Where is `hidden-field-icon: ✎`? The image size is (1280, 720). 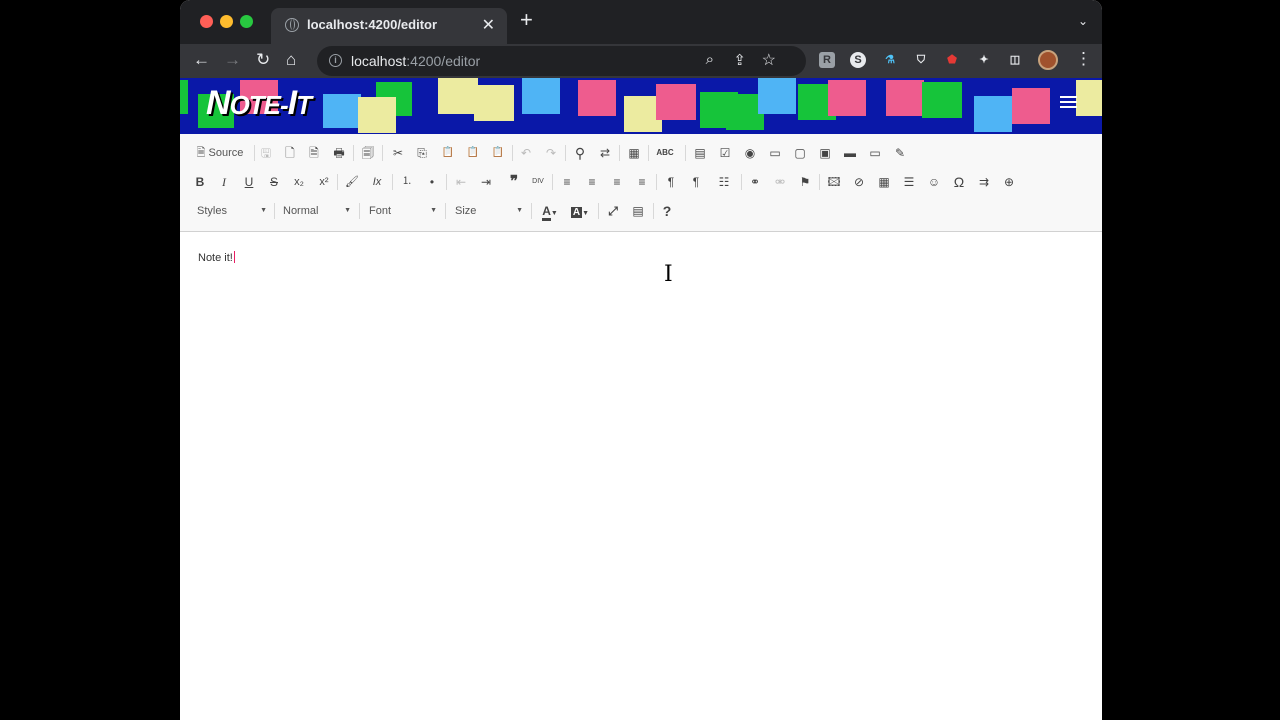 hidden-field-icon: ✎ is located at coordinates (900, 153).